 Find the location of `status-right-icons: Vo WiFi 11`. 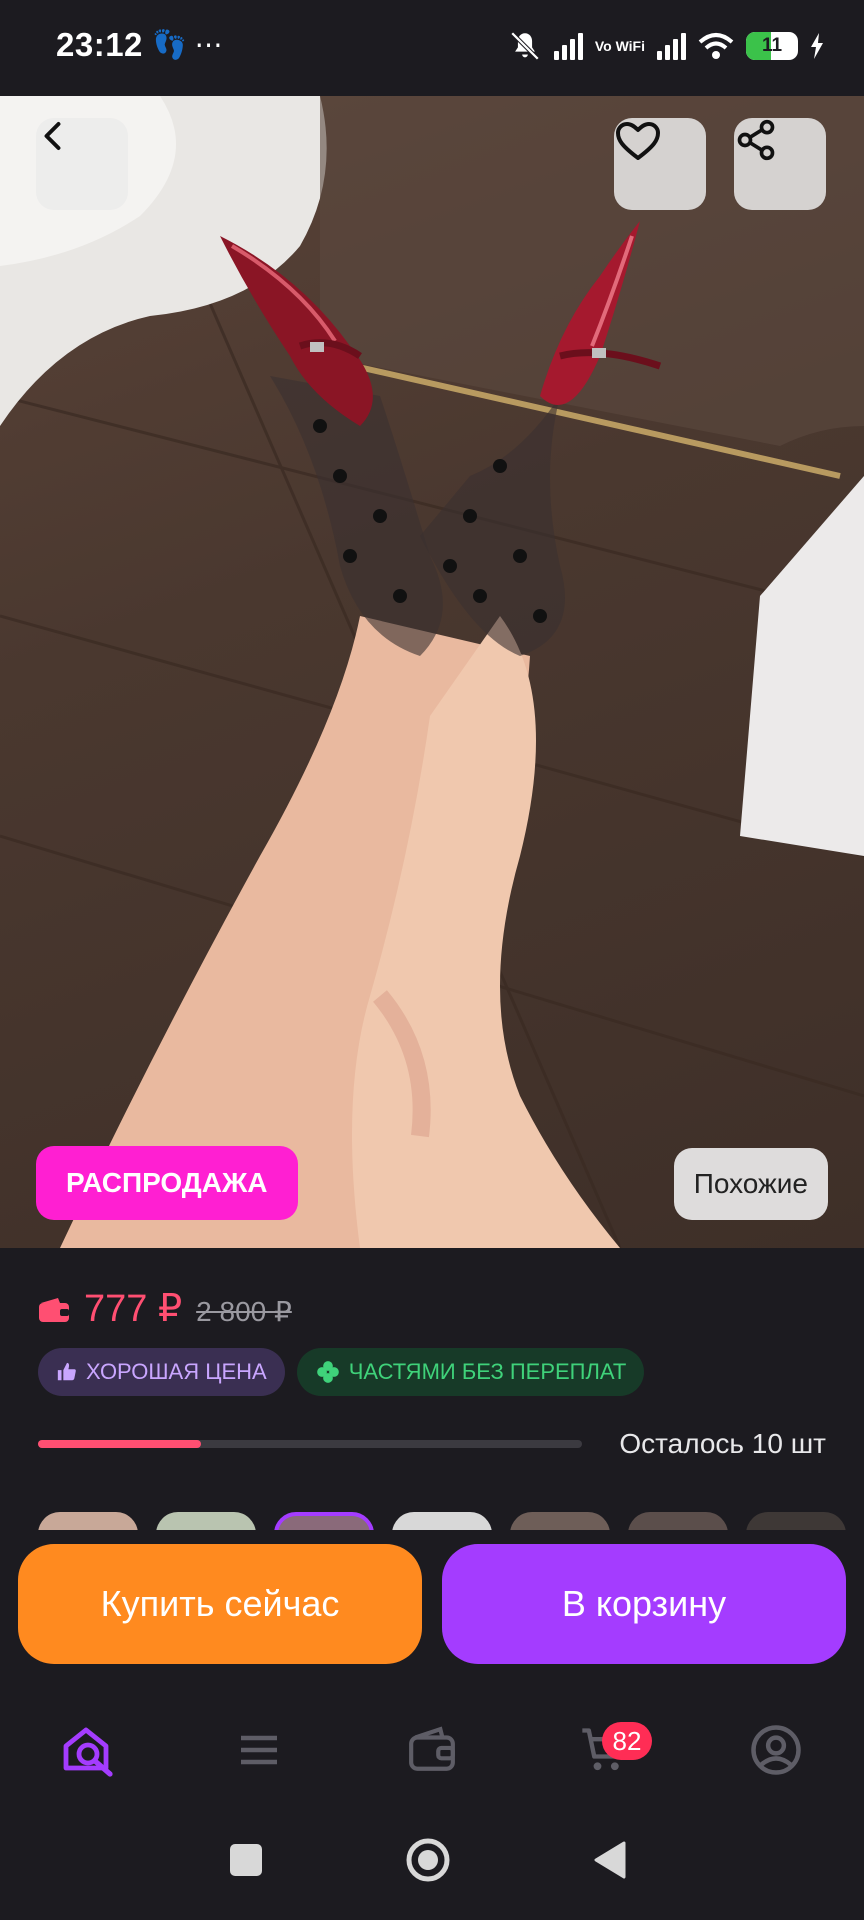

status-right-icons: Vo WiFi 11 is located at coordinates (666, 46).